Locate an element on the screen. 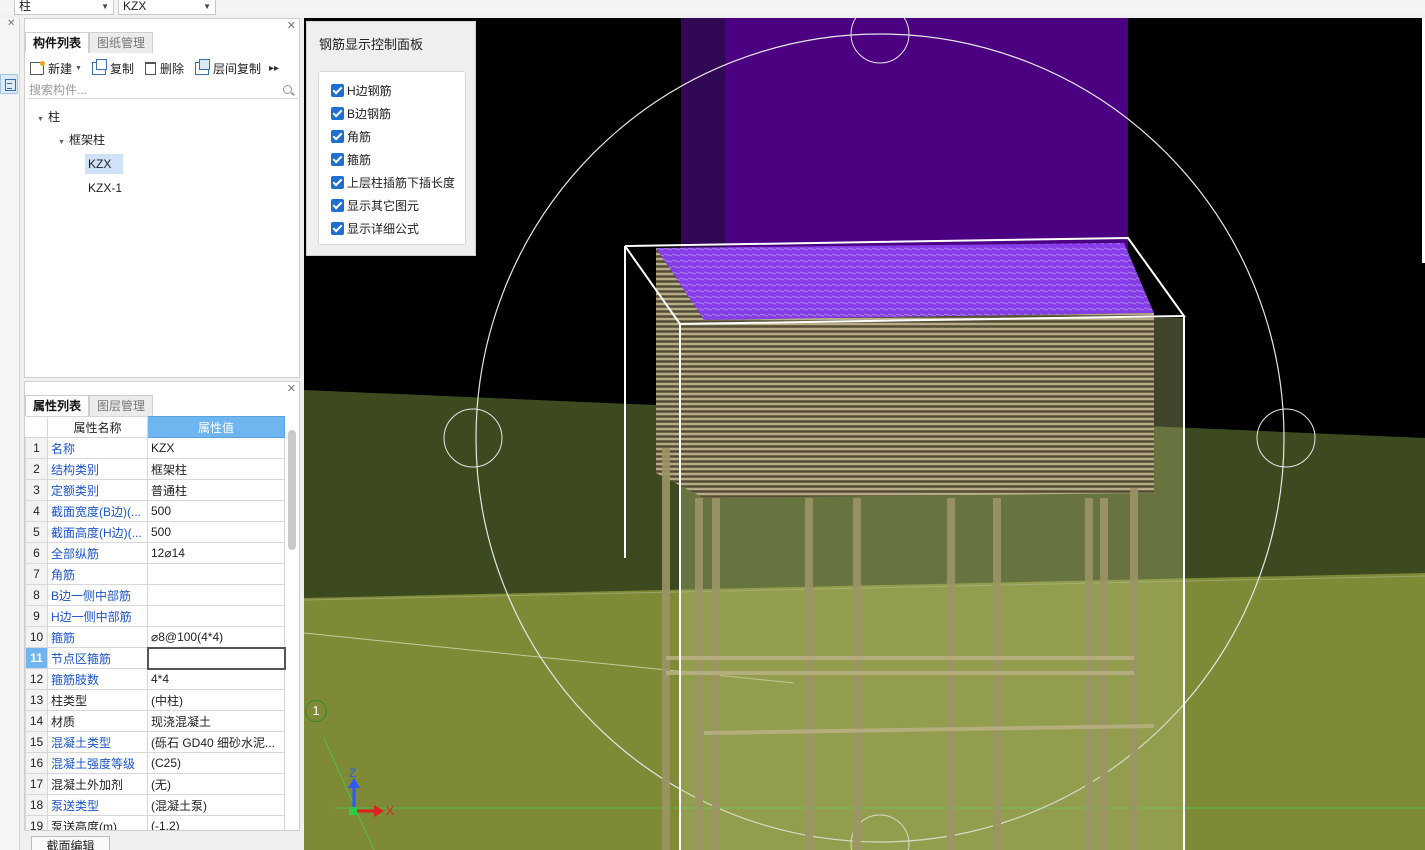 The width and height of the screenshot is (1425, 850). table-row: 10 箍筋 ⌀8@100(4*4) is located at coordinates (155, 637).